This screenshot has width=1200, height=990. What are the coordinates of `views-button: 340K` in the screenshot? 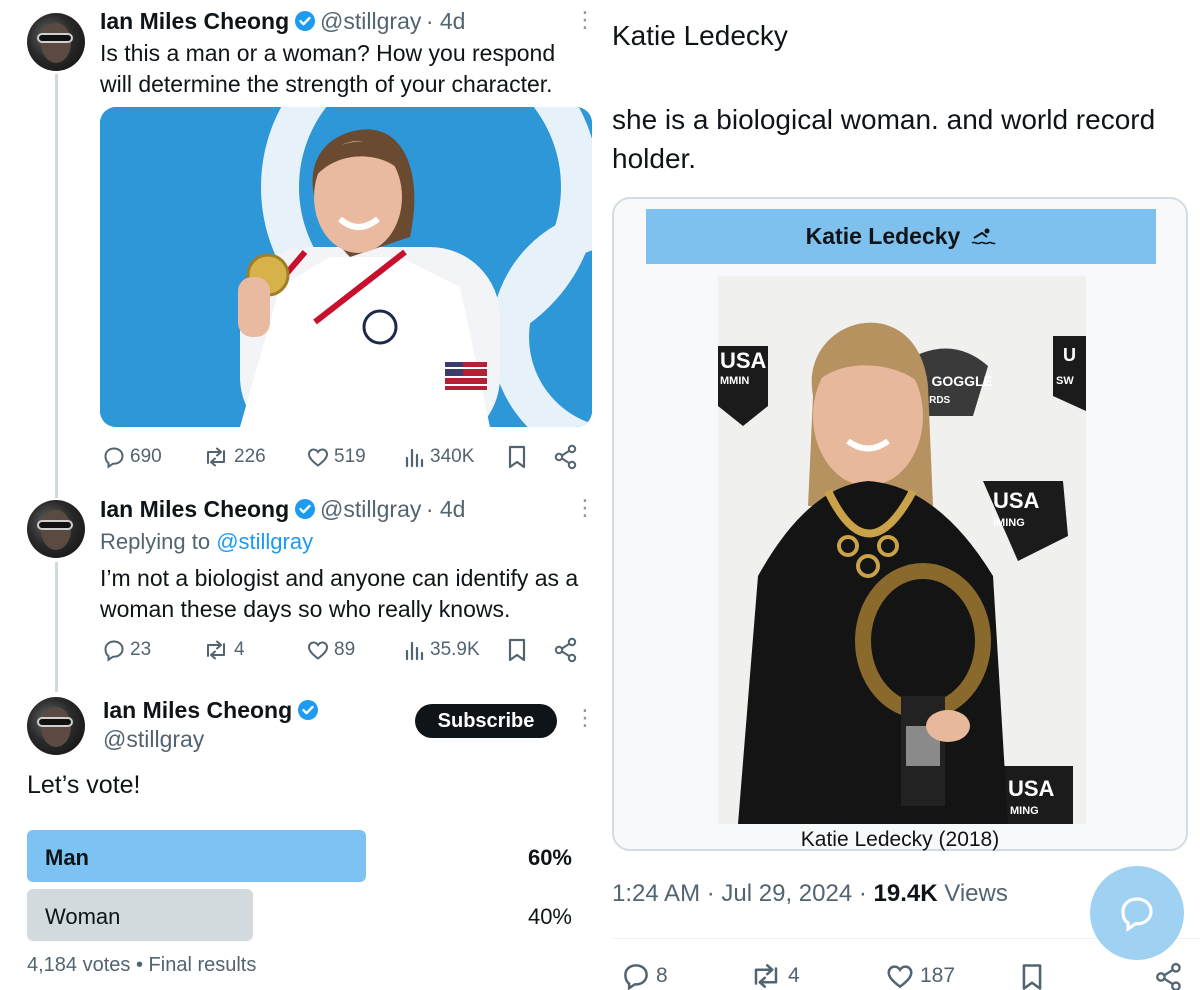 It's located at (439, 457).